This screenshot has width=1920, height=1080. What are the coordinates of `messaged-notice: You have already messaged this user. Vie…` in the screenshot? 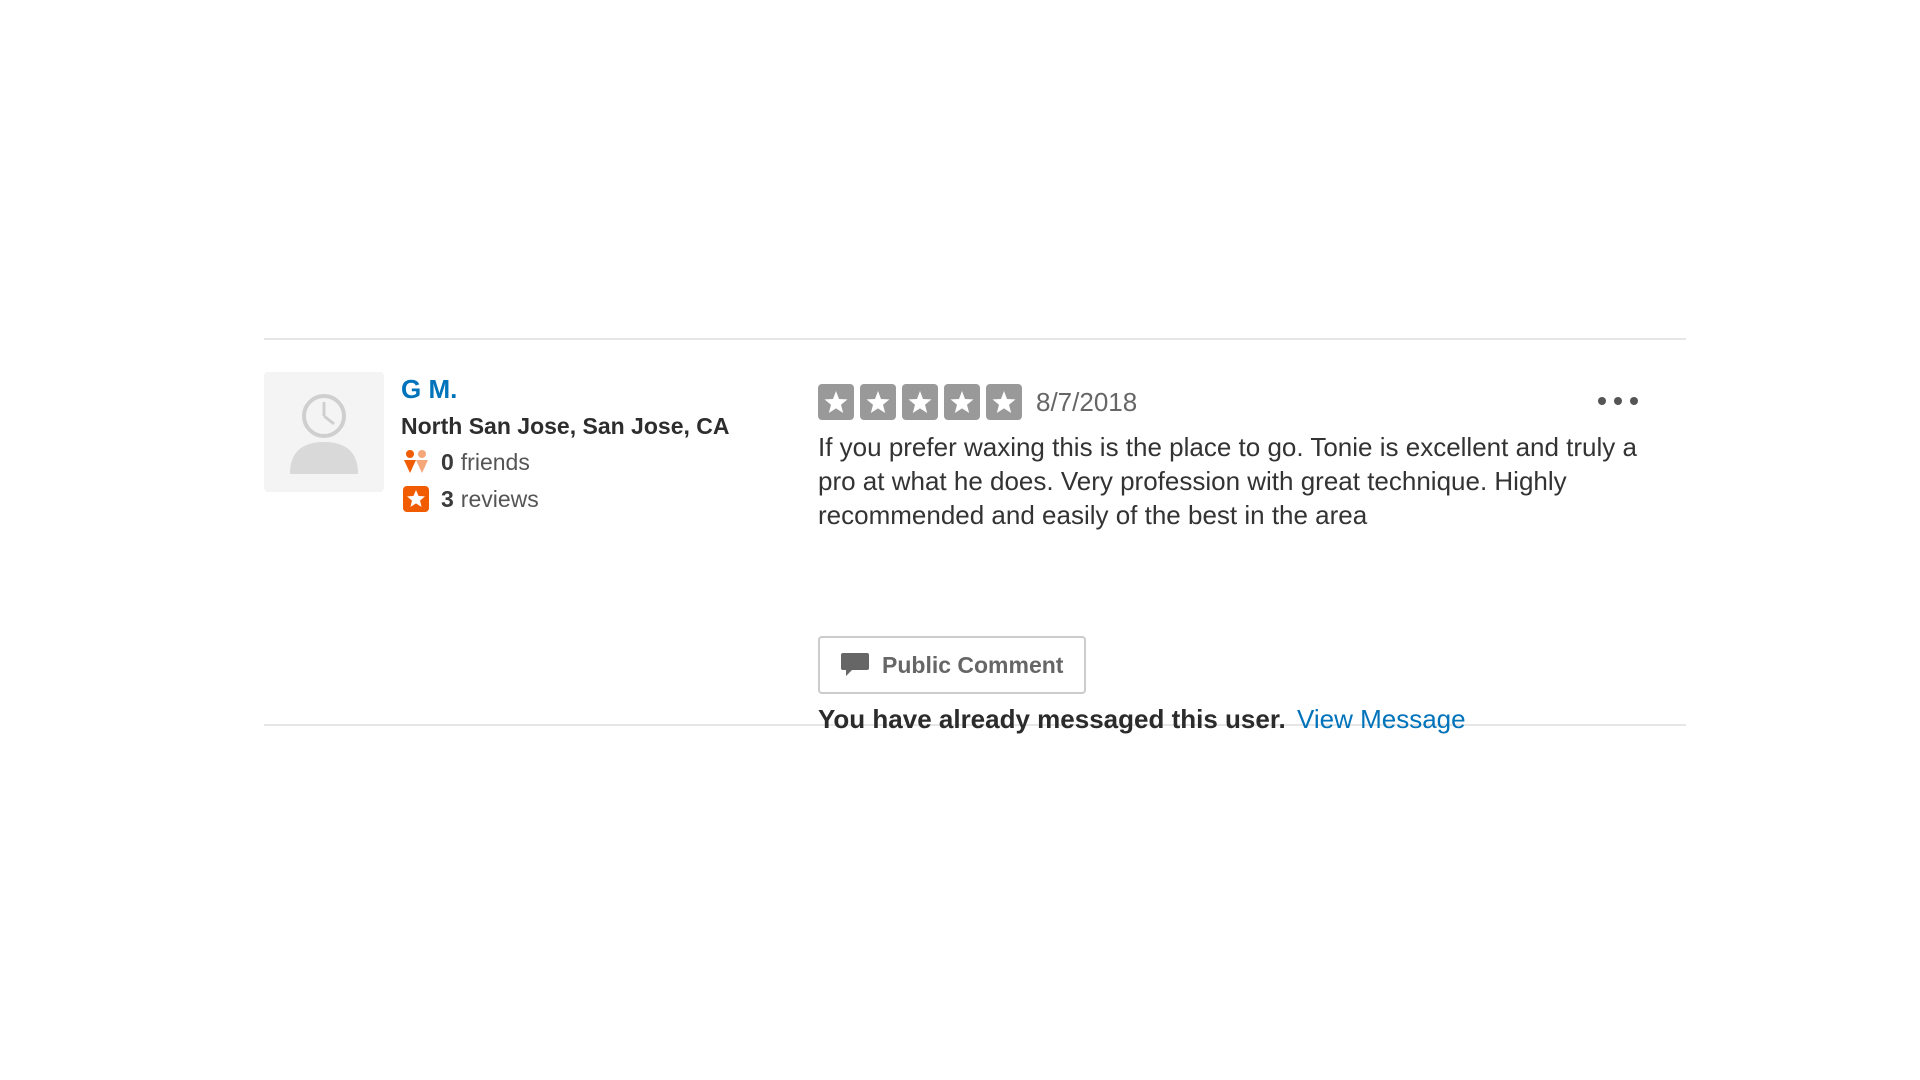 It's located at (1268, 719).